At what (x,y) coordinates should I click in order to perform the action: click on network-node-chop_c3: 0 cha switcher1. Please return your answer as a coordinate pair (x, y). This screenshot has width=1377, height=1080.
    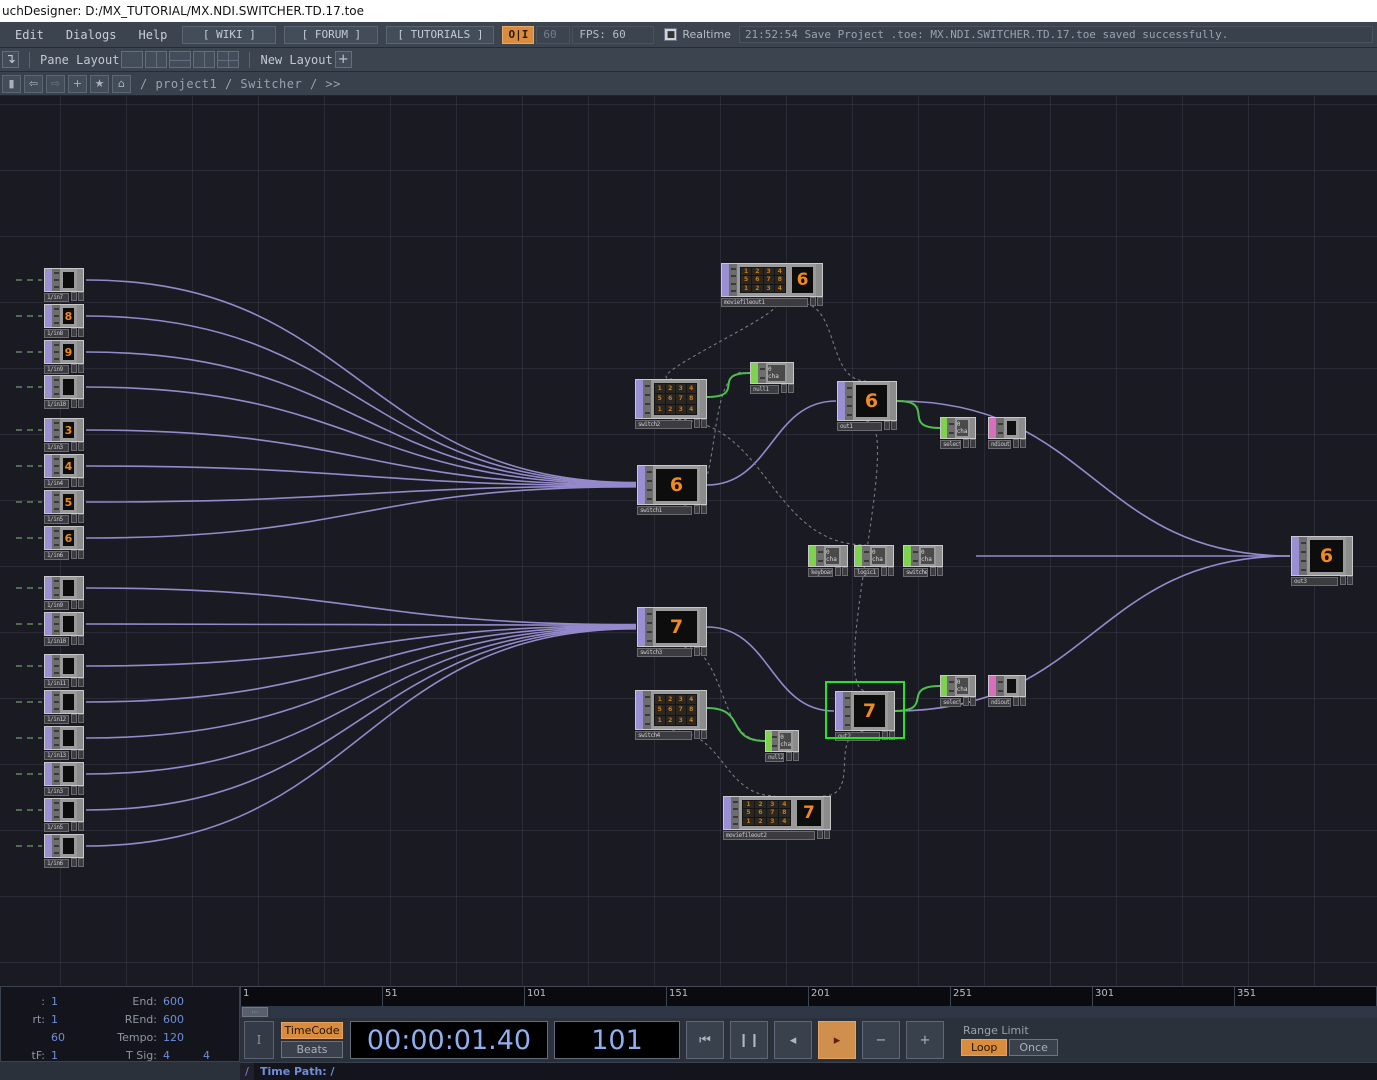
    Looking at the image, I should click on (923, 561).